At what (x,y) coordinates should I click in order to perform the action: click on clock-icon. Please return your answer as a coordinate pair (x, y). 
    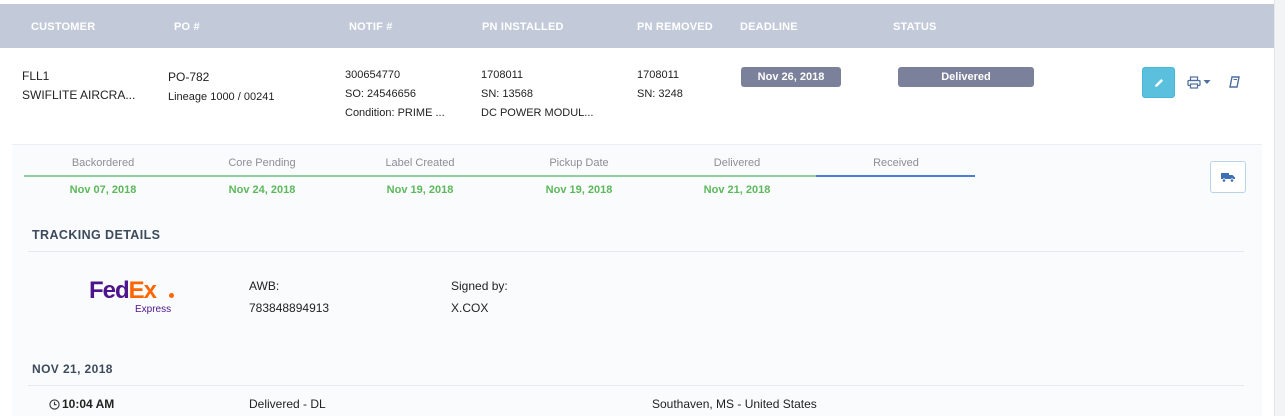
    Looking at the image, I should click on (54, 404).